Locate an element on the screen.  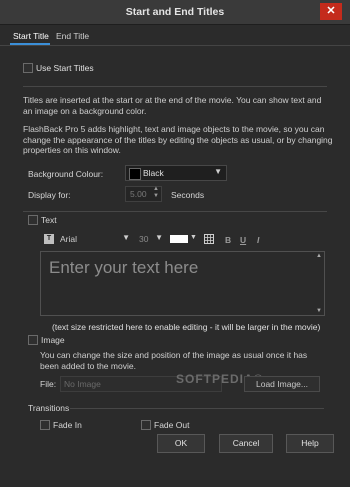
spin-up-icon: ▲ is located at coordinates (156, 189).